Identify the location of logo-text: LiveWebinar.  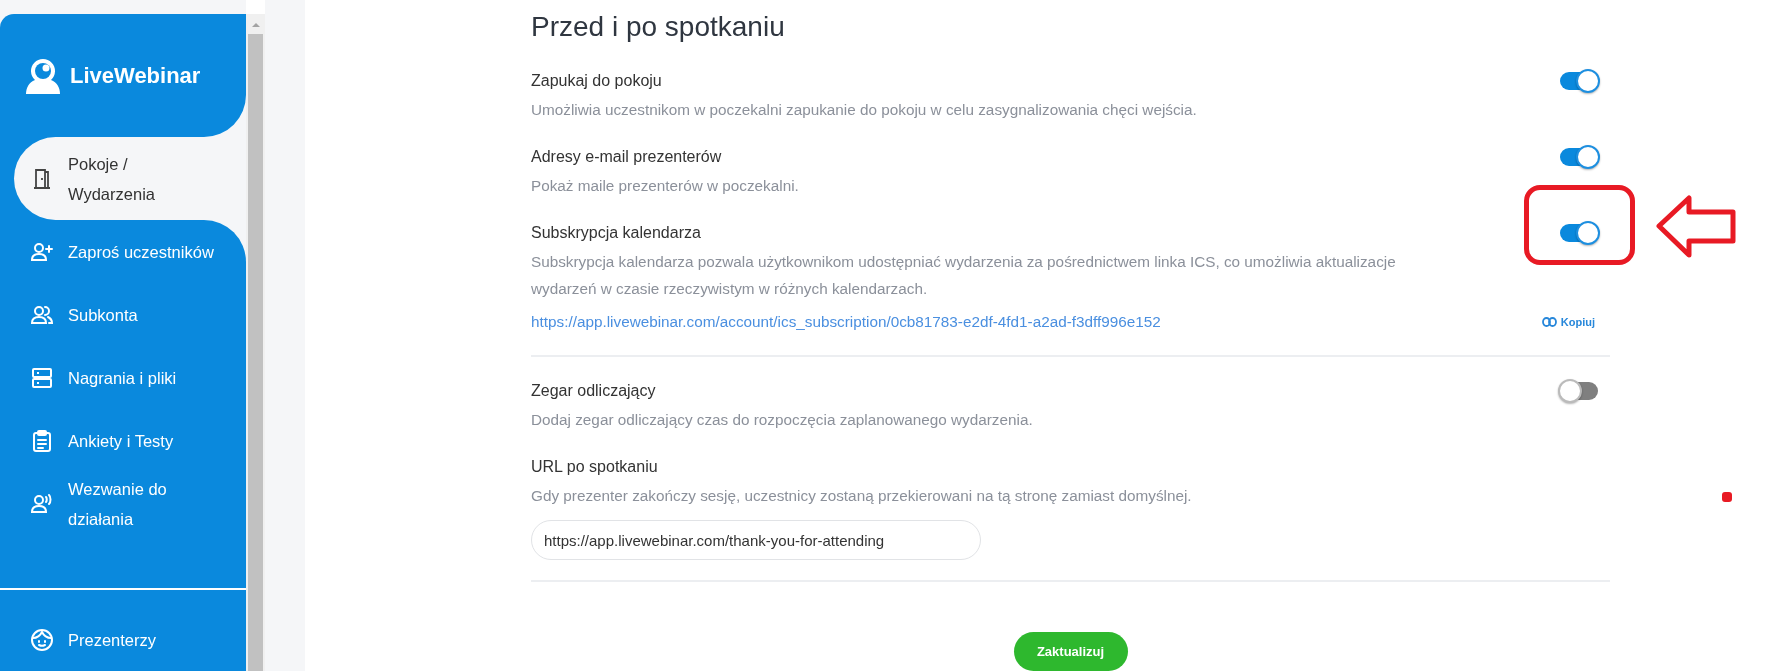
(135, 75).